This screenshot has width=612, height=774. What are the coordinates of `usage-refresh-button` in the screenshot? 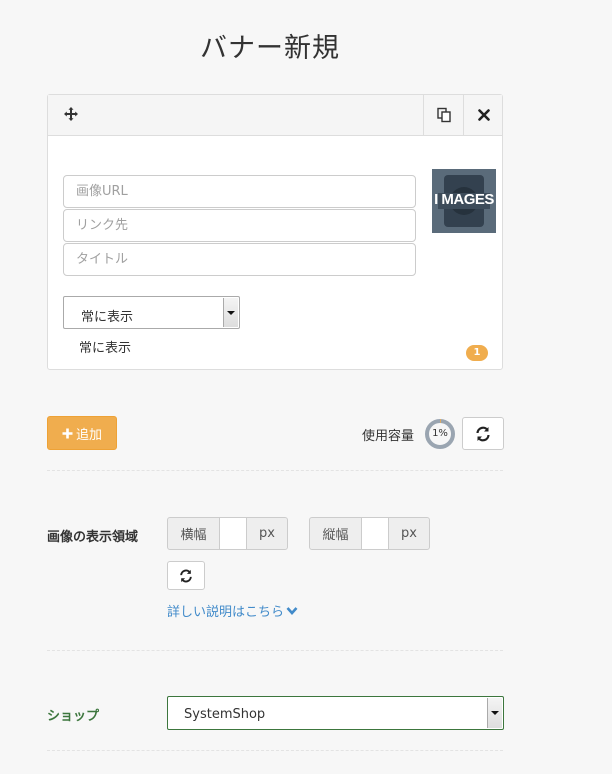 It's located at (483, 433).